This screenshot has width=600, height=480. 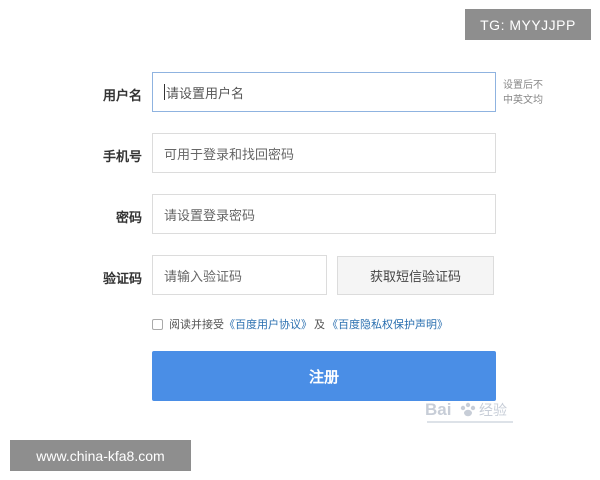 I want to click on username-label: 用户名, so click(x=122, y=96).